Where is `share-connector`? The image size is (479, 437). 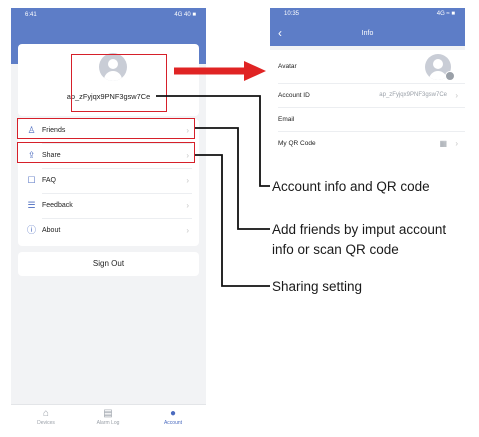
share-connector is located at coordinates (232, 220).